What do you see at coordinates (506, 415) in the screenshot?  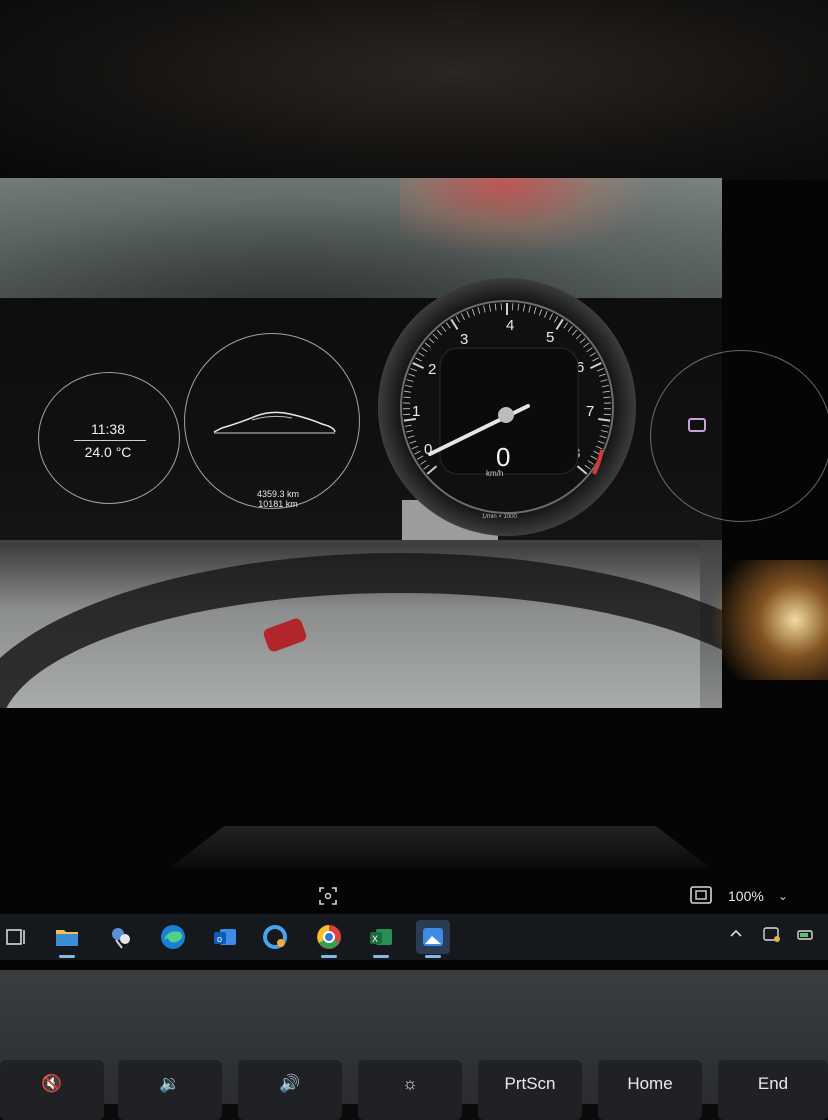 I see `needle-hub` at bounding box center [506, 415].